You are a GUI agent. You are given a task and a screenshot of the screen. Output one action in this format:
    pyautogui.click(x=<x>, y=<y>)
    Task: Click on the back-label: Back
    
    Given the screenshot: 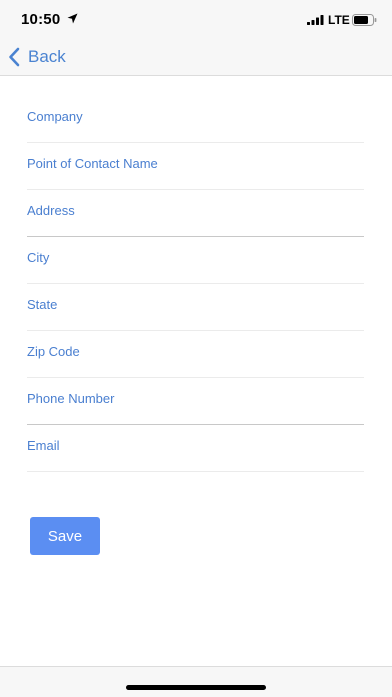 What is the action you would take?
    pyautogui.click(x=47, y=56)
    